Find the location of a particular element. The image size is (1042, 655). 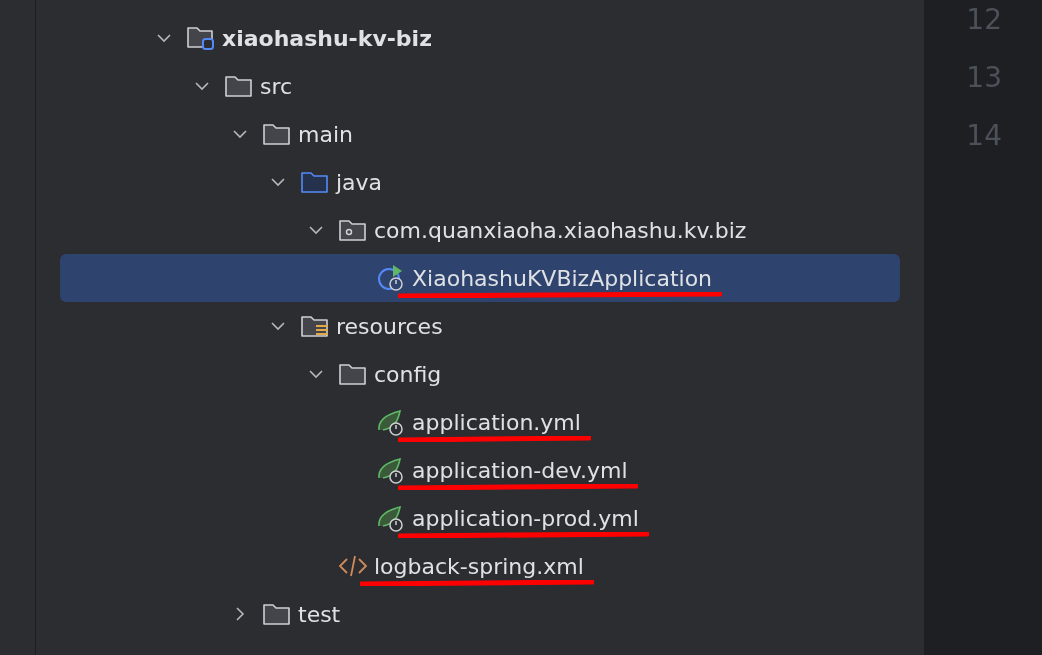

tree-item: resources is located at coordinates (480, 326).